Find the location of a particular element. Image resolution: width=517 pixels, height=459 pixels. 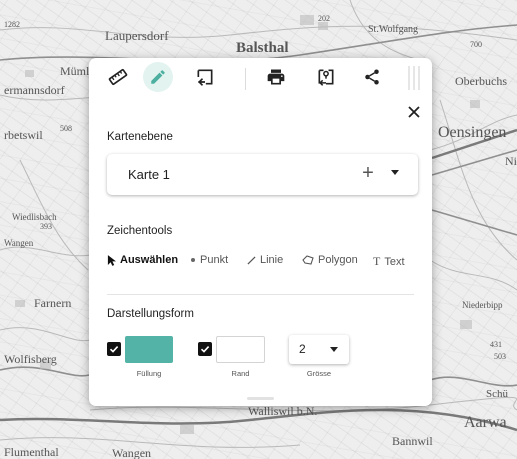

map-place-label: Bannwil is located at coordinates (412, 441).